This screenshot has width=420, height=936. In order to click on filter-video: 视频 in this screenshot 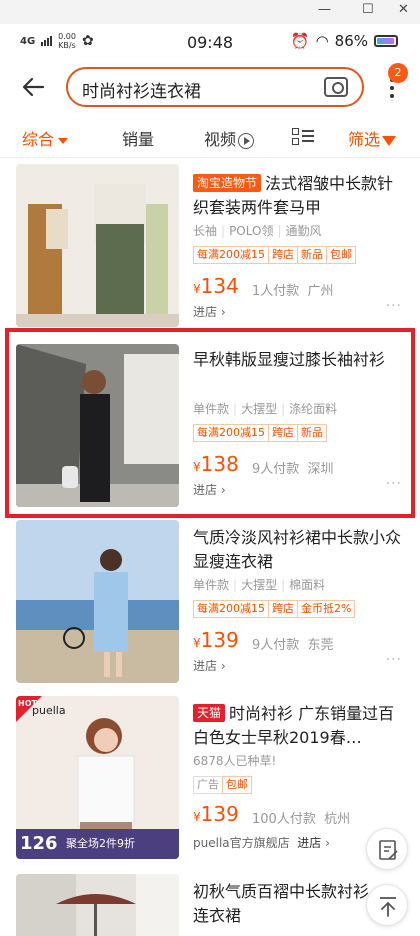, I will do `click(229, 138)`.